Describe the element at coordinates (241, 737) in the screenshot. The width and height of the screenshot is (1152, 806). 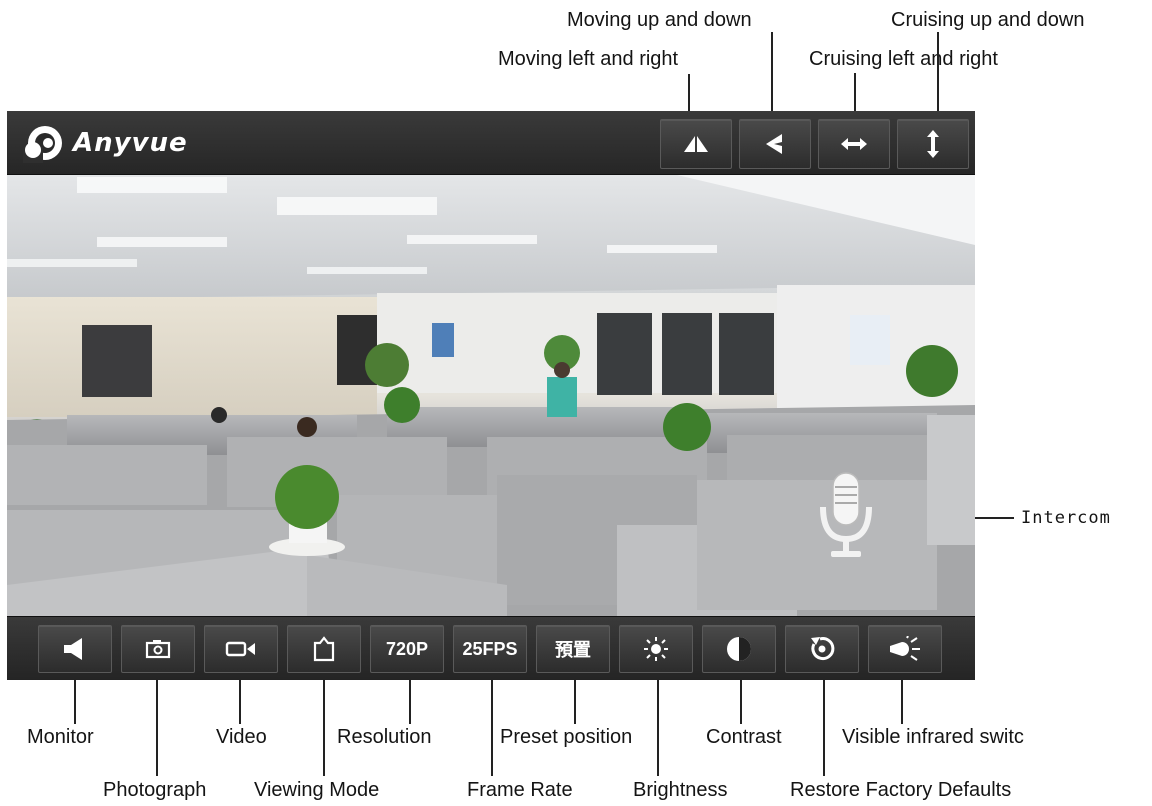
I see `annotation-video: Video` at that location.